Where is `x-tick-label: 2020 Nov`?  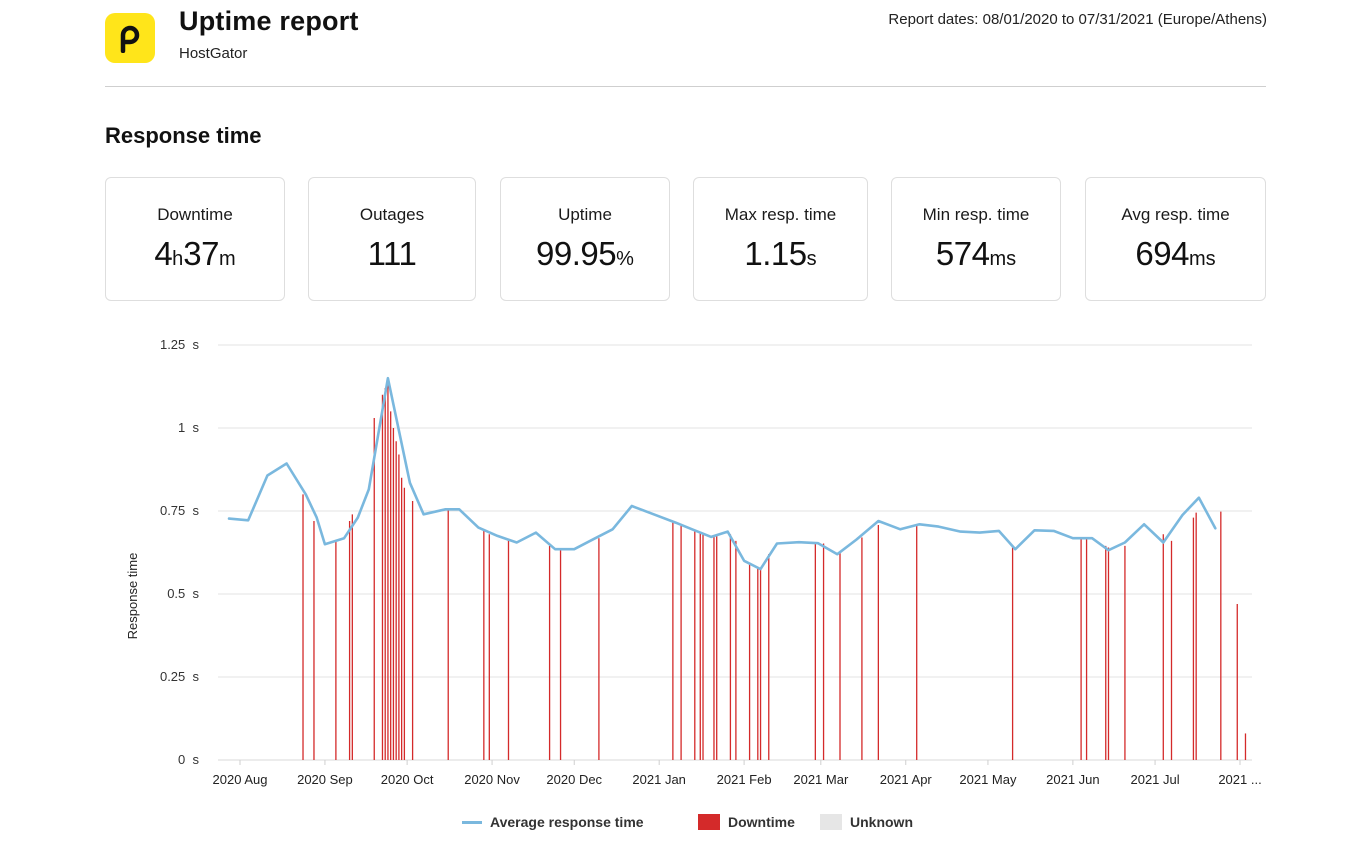
x-tick-label: 2020 Nov is located at coordinates (492, 779).